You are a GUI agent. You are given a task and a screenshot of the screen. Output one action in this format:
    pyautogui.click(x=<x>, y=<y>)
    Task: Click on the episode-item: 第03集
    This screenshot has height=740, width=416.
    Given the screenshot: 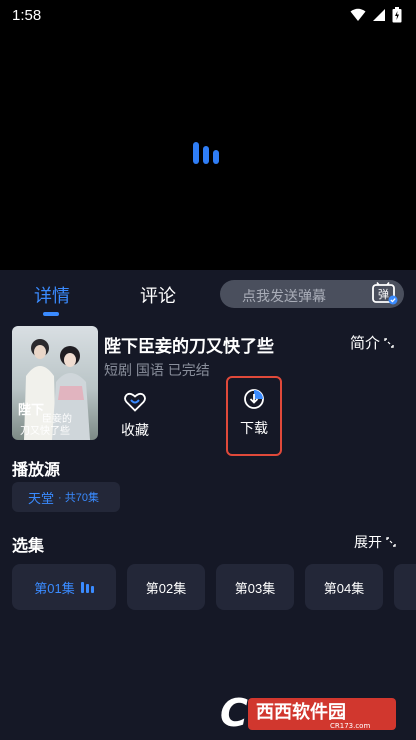 What is the action you would take?
    pyautogui.click(x=255, y=587)
    